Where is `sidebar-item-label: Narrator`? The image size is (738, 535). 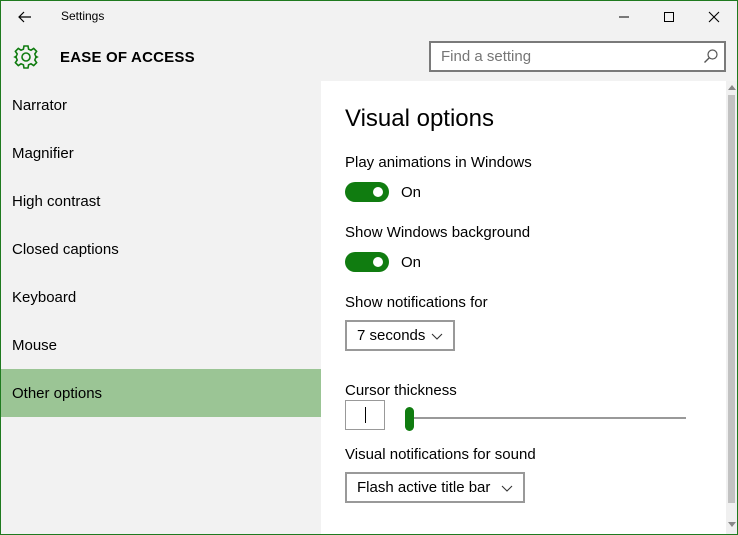 sidebar-item-label: Narrator is located at coordinates (40, 105).